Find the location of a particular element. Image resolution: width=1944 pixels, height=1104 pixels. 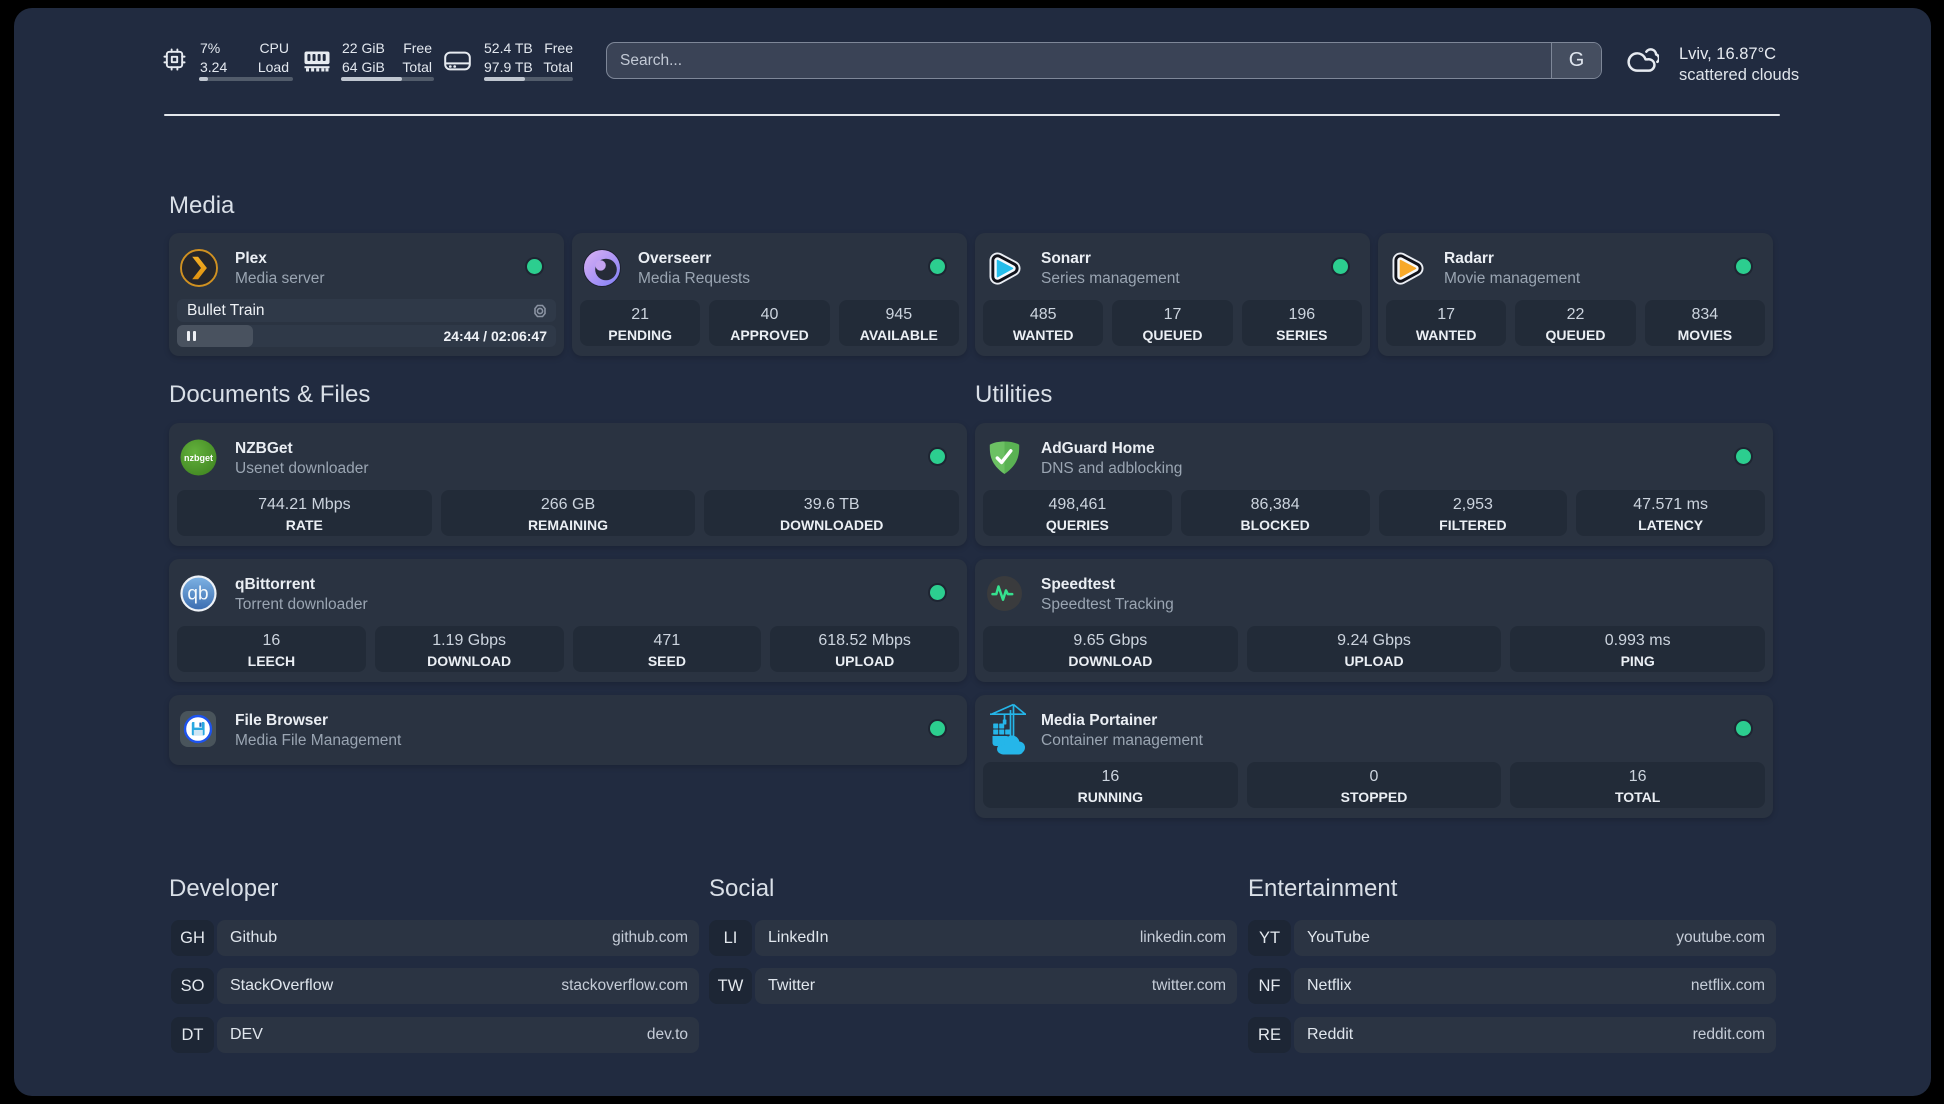

svg-text: nzbget is located at coordinates (198, 458).